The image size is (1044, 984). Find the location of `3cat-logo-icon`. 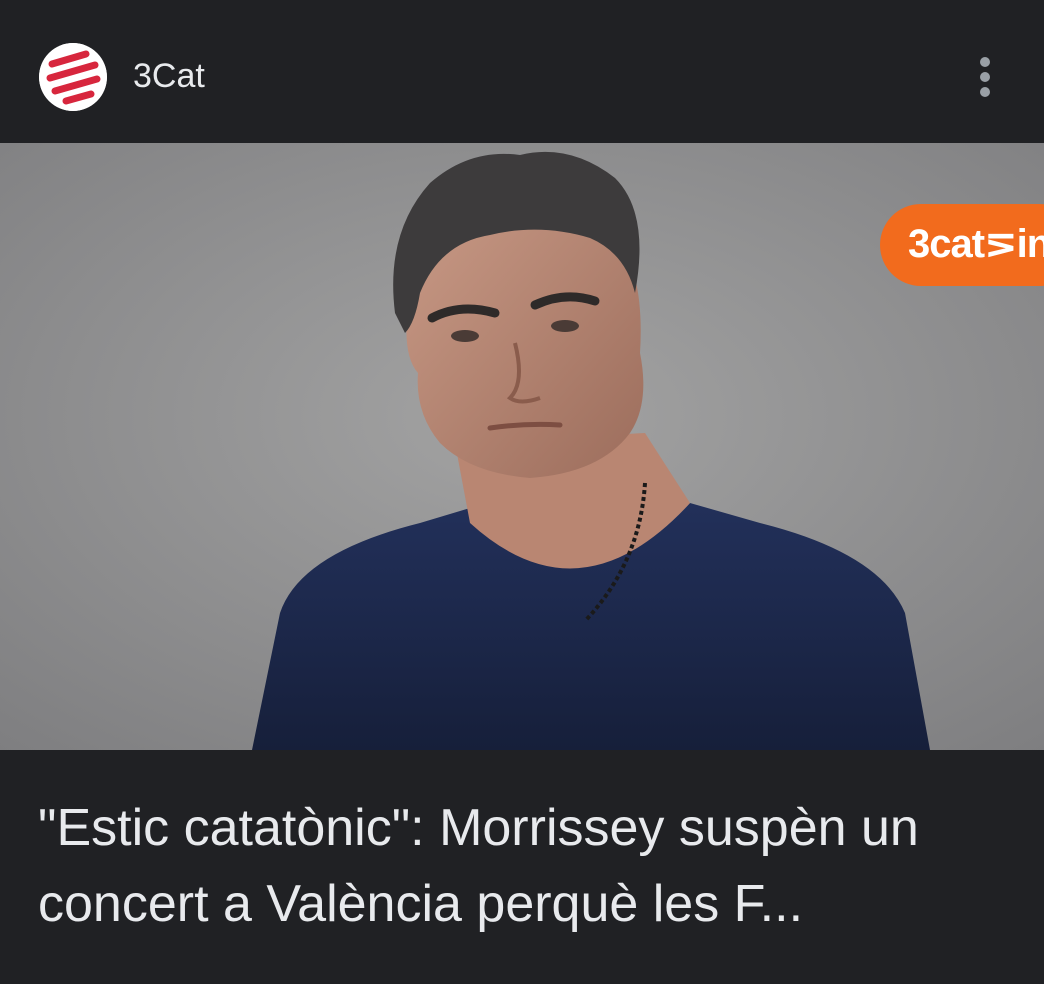

3cat-logo-icon is located at coordinates (73, 77).